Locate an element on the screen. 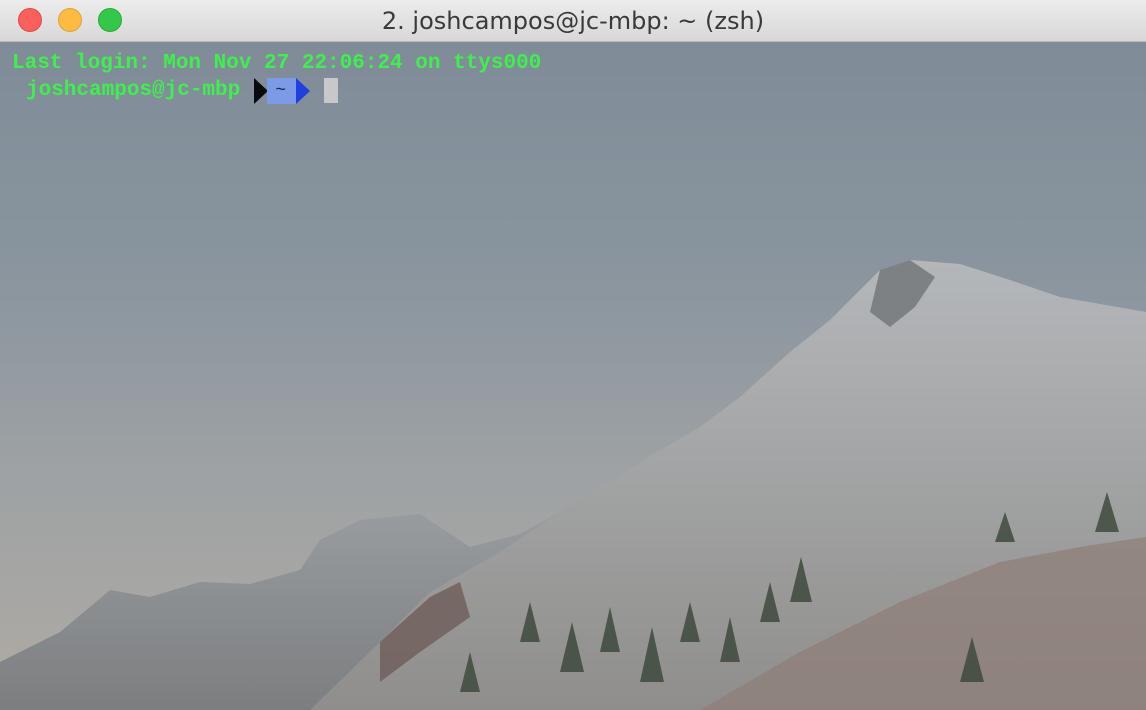 The height and width of the screenshot is (710, 1146). window-title: 2. joshcampos@jc-mbp: ~ (zsh) is located at coordinates (573, 21).